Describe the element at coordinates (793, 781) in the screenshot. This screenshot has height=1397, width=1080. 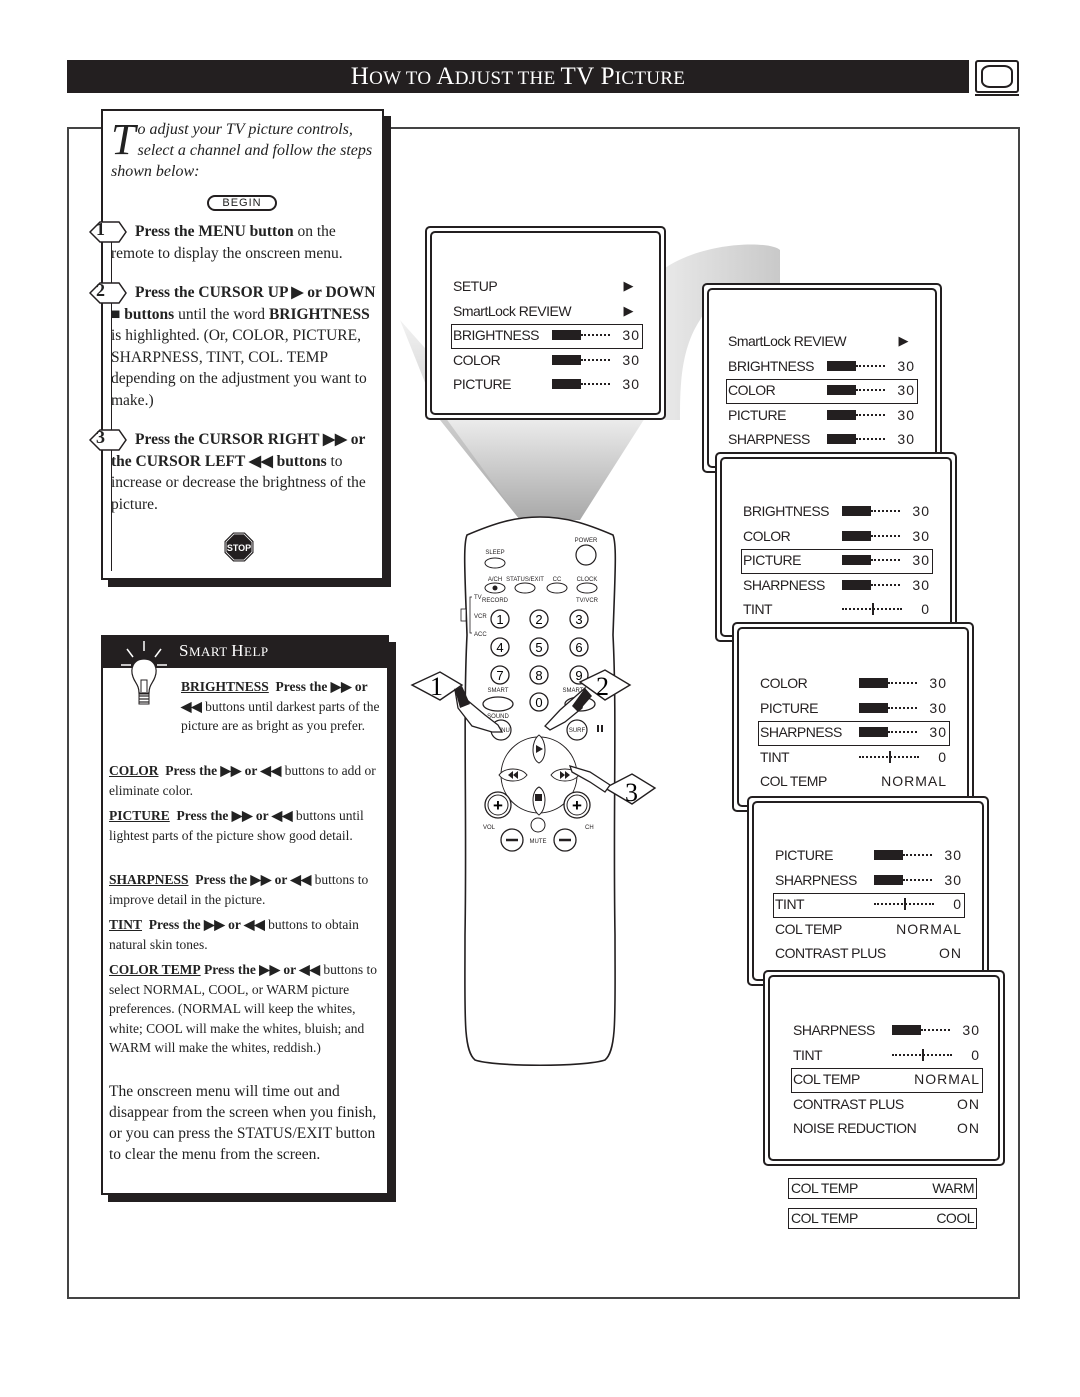
I see `menu-row-label: COL TEMP` at that location.